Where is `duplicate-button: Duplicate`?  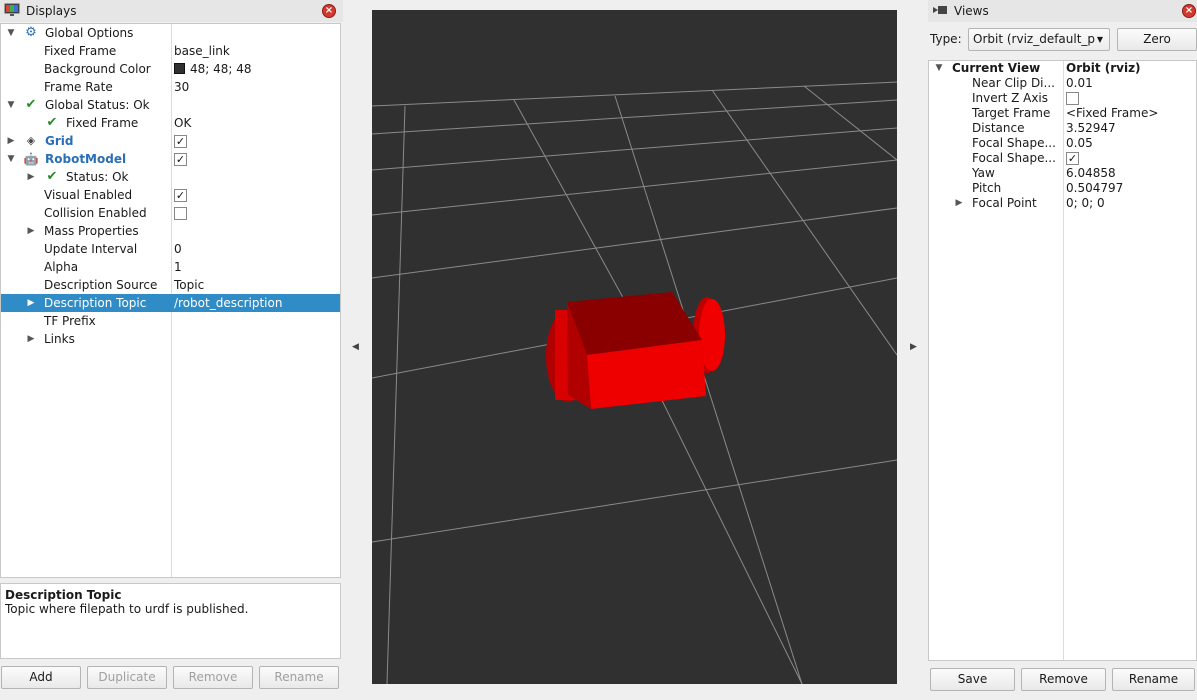
duplicate-button: Duplicate is located at coordinates (127, 677).